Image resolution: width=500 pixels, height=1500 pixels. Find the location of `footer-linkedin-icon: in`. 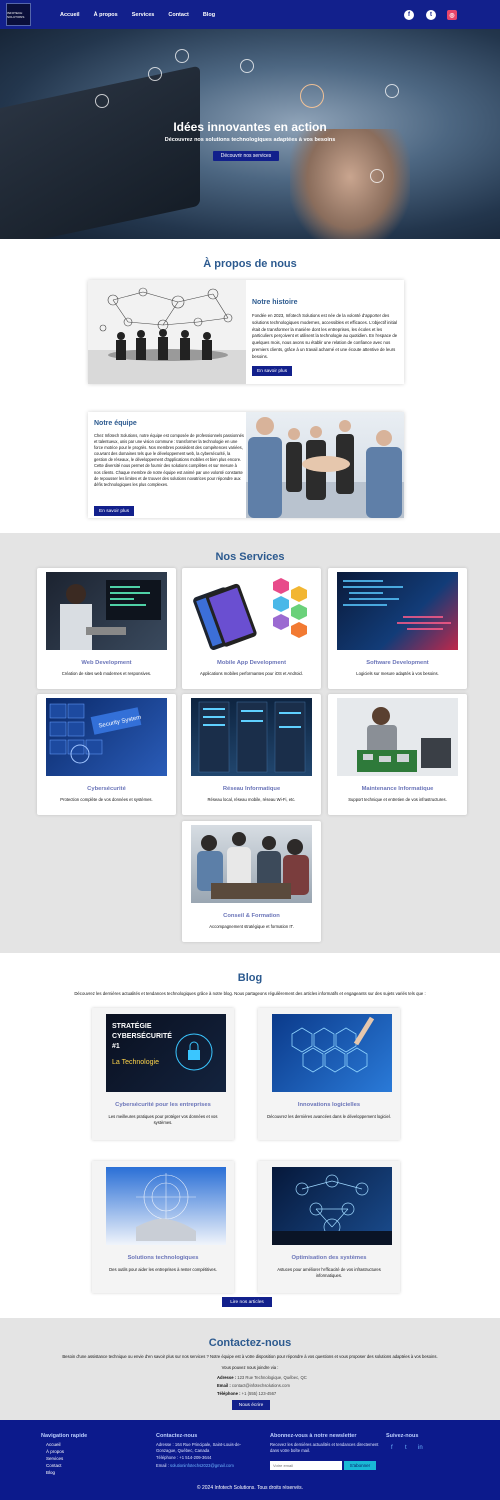

footer-linkedin-icon: in is located at coordinates (420, 1448).